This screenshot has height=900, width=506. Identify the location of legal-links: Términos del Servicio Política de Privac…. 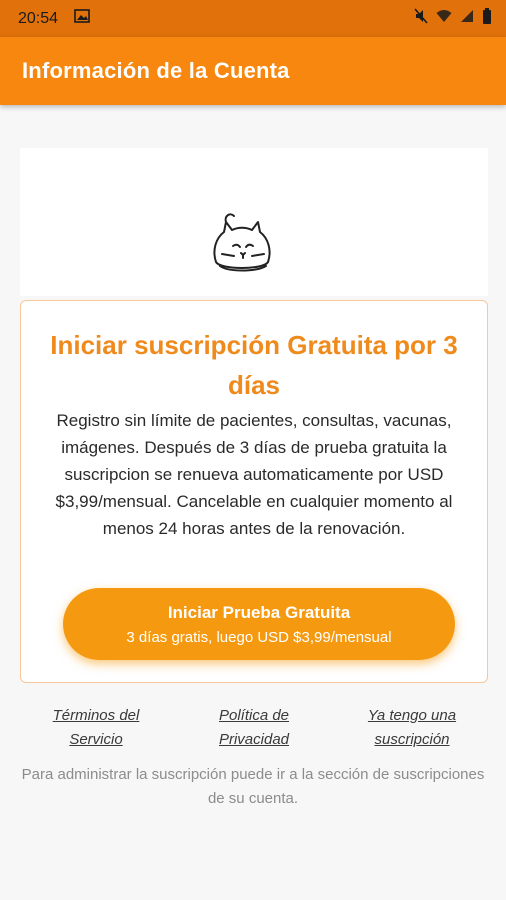
(253, 729).